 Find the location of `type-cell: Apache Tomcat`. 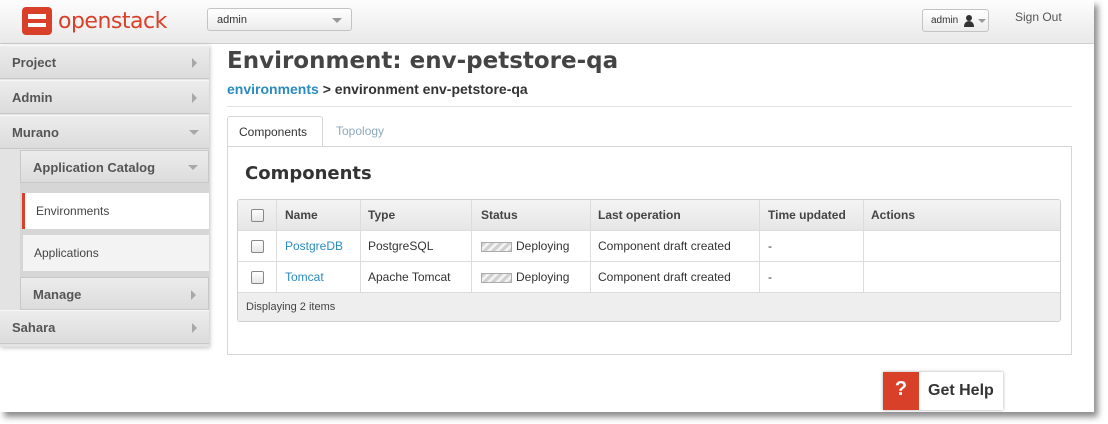

type-cell: Apache Tomcat is located at coordinates (415, 277).